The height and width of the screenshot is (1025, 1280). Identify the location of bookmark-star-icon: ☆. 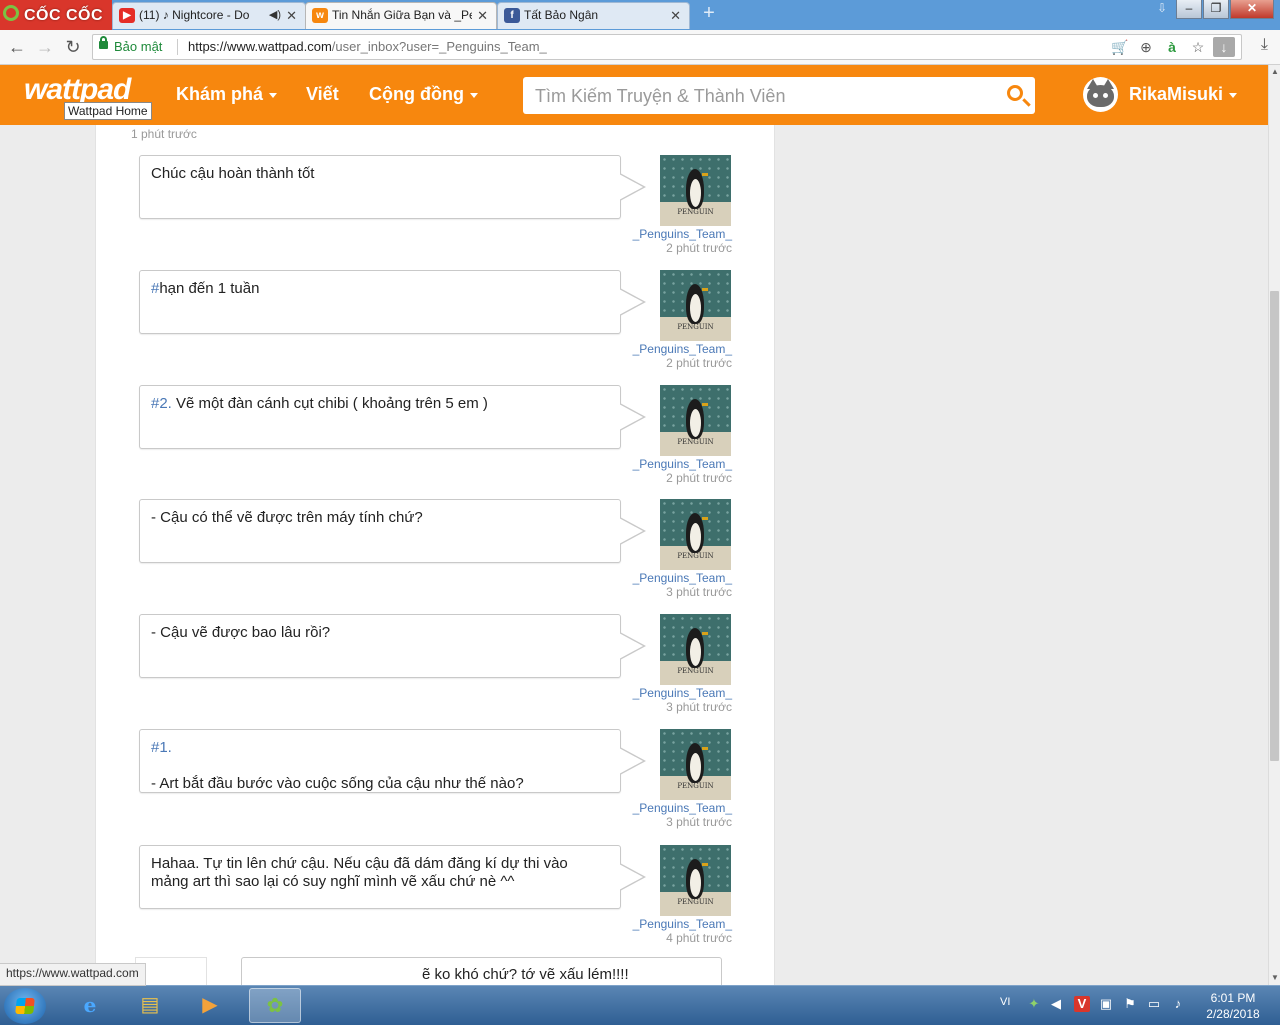
(1198, 47).